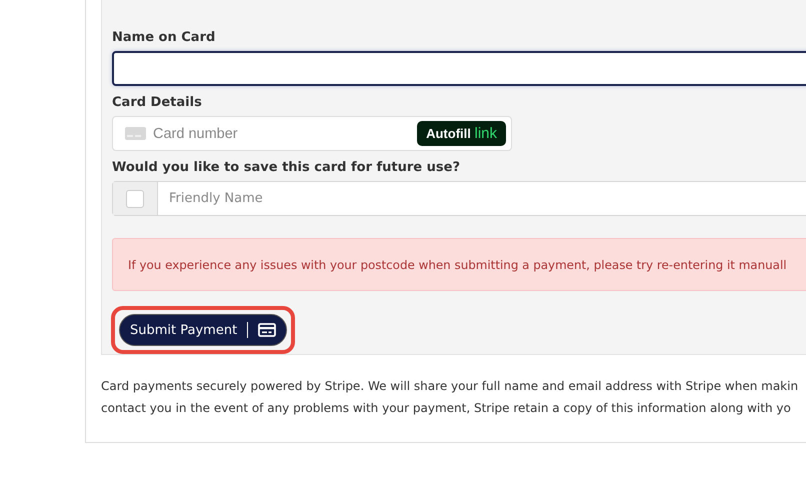 The width and height of the screenshot is (806, 488). I want to click on field-label: Card Details, so click(157, 103).